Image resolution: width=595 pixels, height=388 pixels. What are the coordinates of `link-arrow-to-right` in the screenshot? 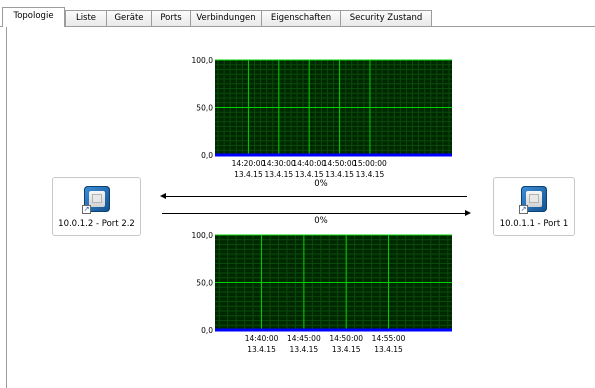 It's located at (313, 213).